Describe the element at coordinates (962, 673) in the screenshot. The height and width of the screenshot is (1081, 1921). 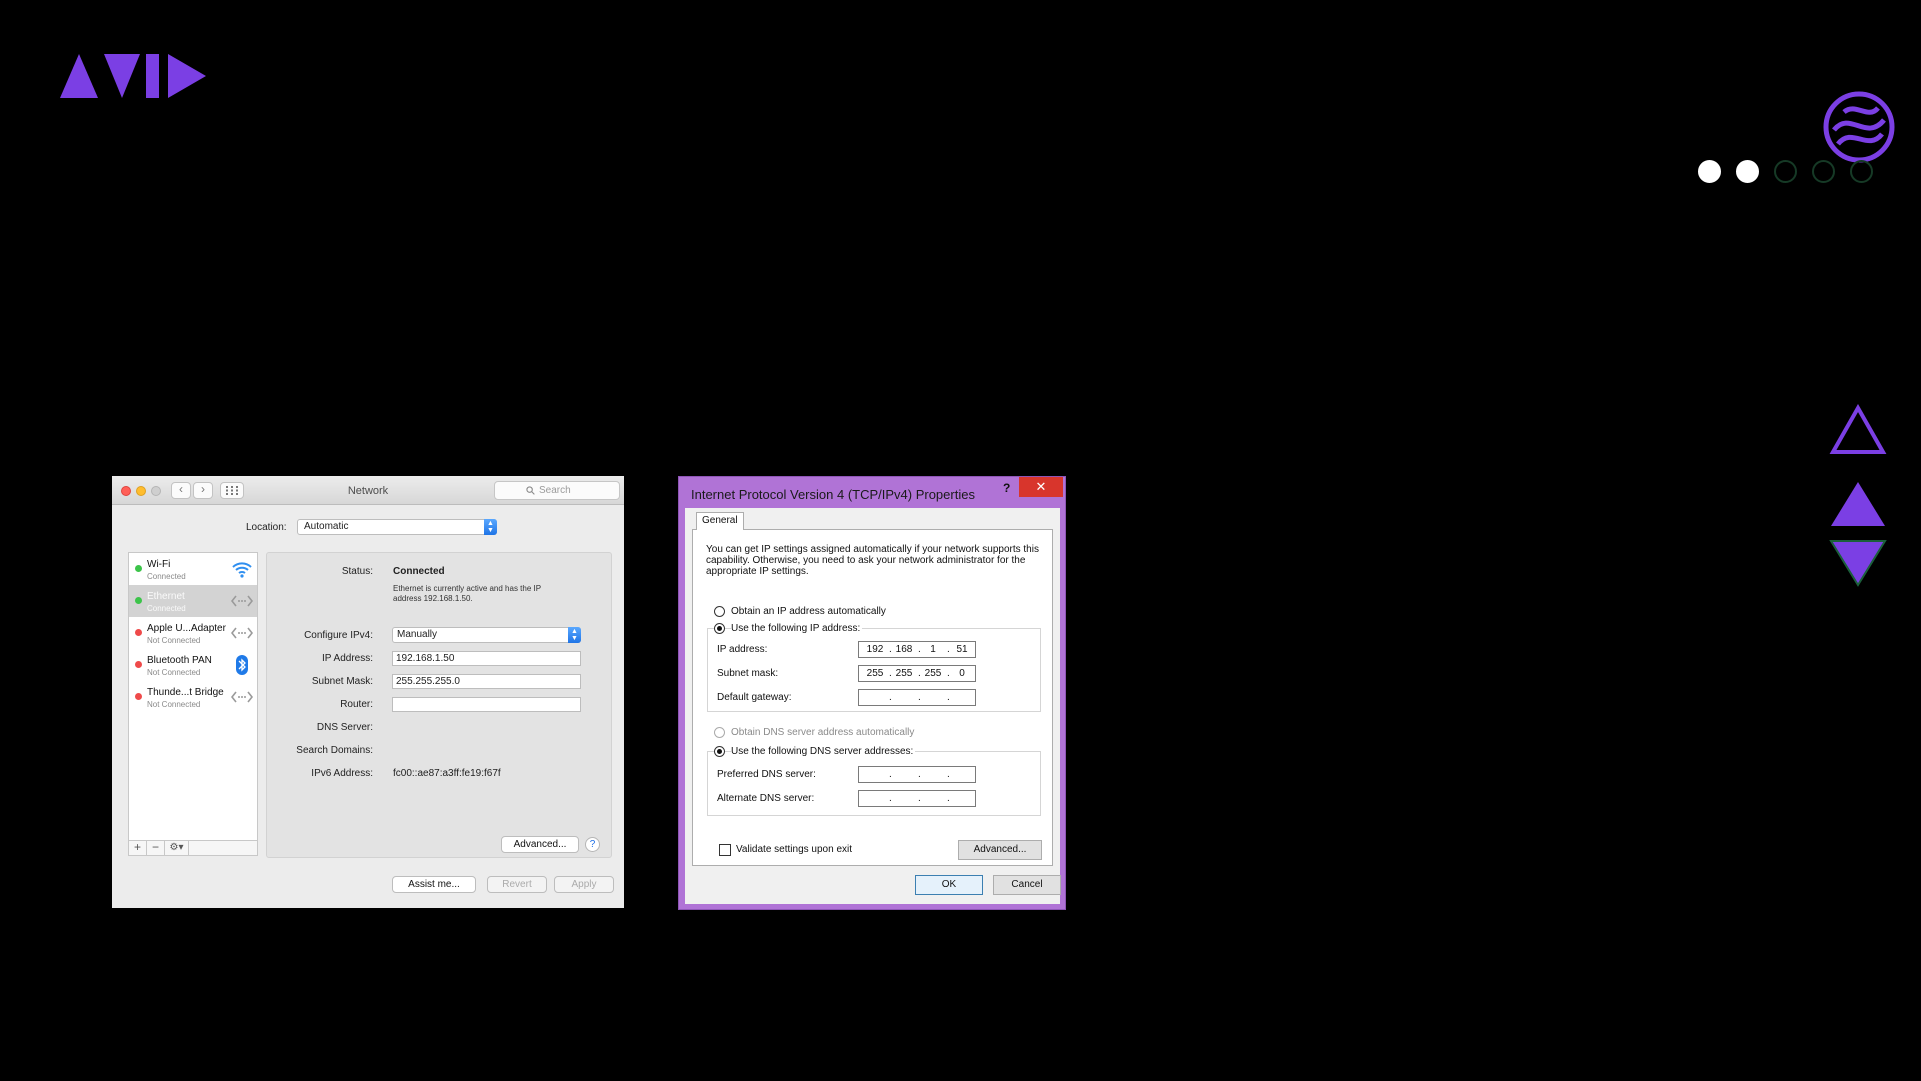
I see `ip-octet: 0` at that location.